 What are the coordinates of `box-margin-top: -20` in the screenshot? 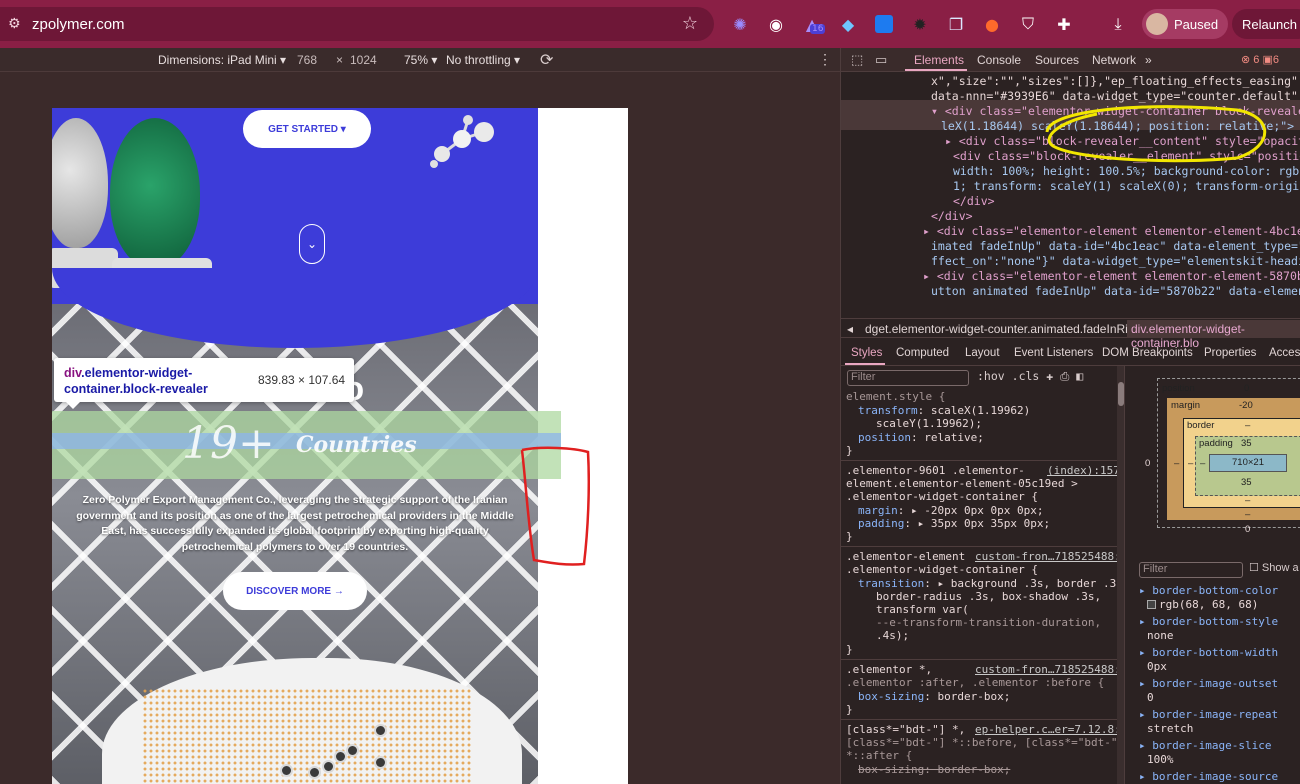 It's located at (1246, 405).